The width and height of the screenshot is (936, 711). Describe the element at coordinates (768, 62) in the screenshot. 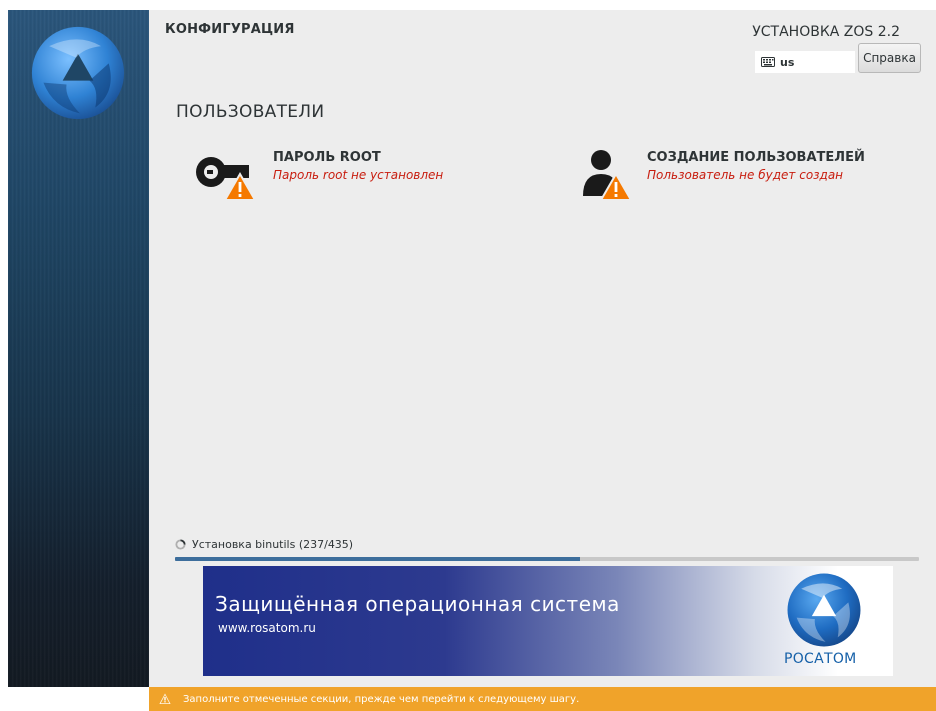

I see `keyboard-icon` at that location.